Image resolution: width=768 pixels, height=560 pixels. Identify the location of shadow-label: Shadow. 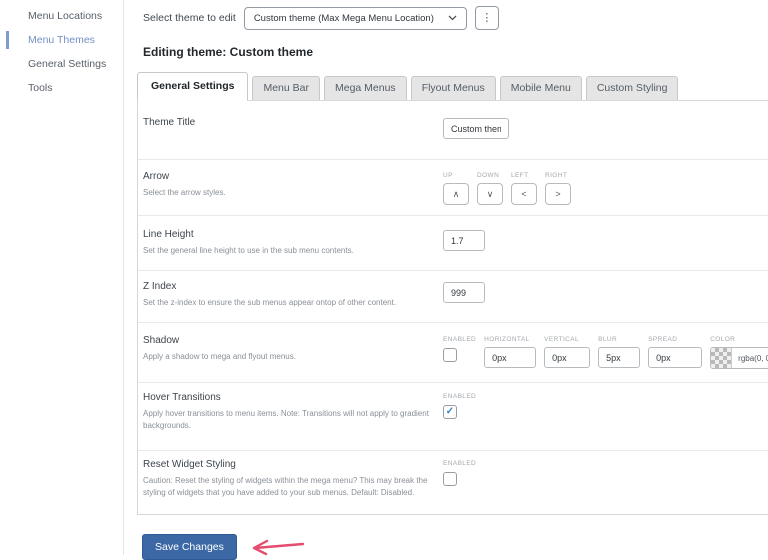
(161, 340).